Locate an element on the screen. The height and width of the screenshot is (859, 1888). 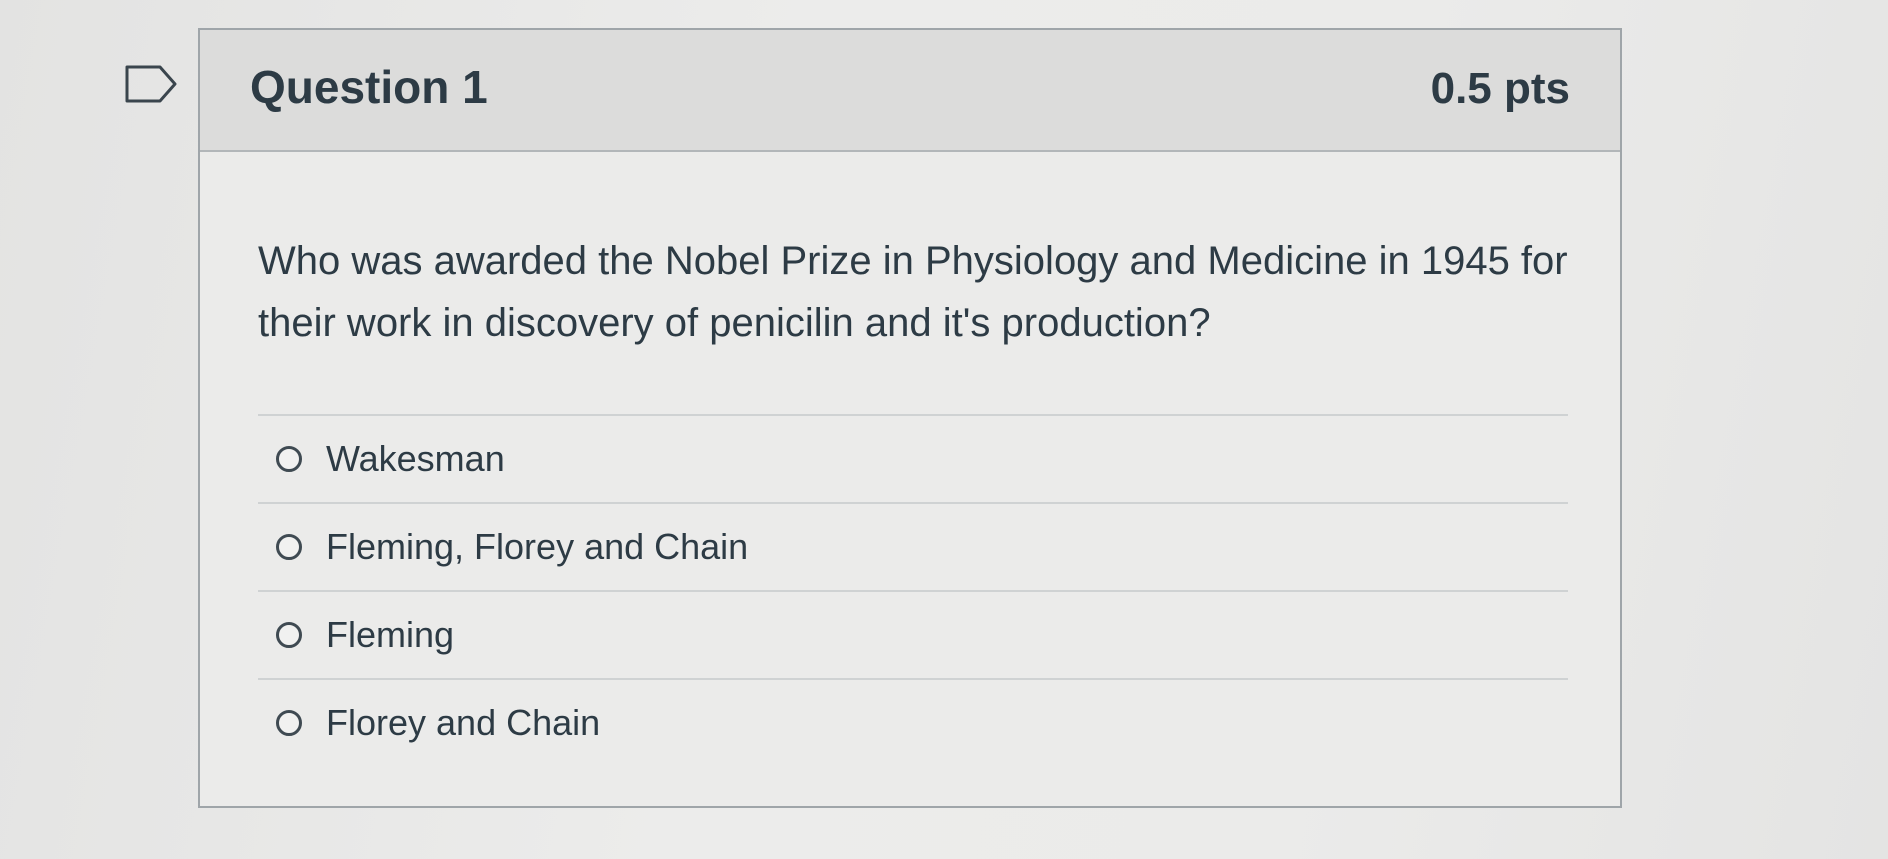
flag-question-icon is located at coordinates (151, 84).